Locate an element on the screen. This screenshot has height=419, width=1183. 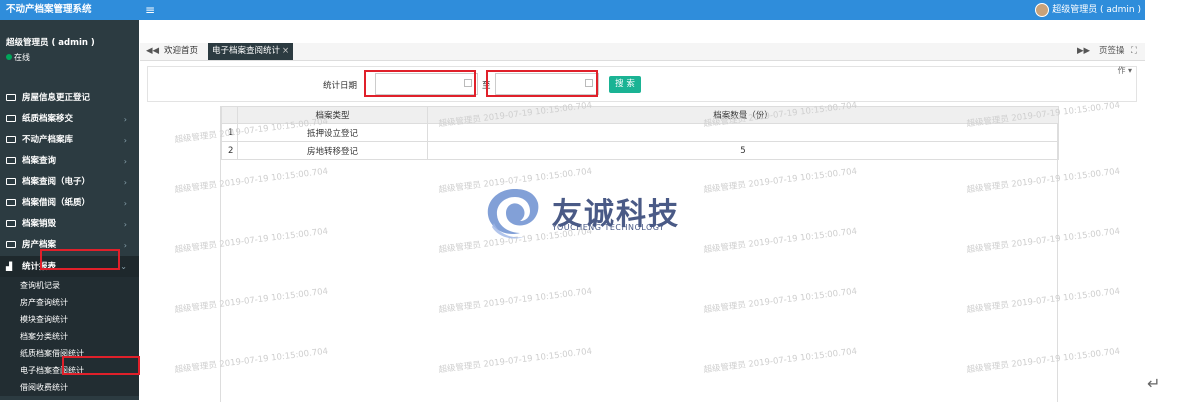
sidebar-item-label: 档案销毁 is located at coordinates (39, 224).